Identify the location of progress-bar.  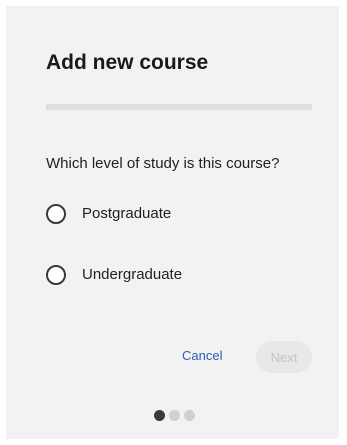
(179, 107).